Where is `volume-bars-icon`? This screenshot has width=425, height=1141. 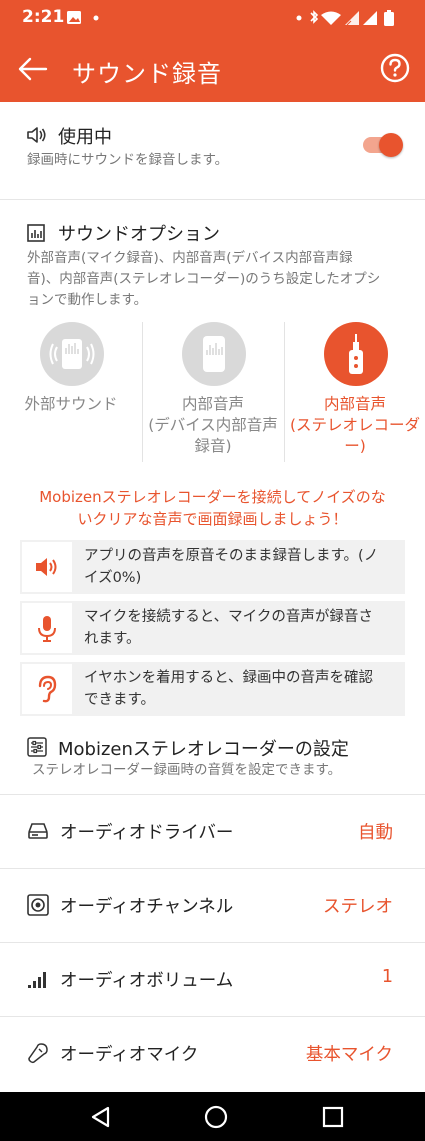 volume-bars-icon is located at coordinates (37, 980).